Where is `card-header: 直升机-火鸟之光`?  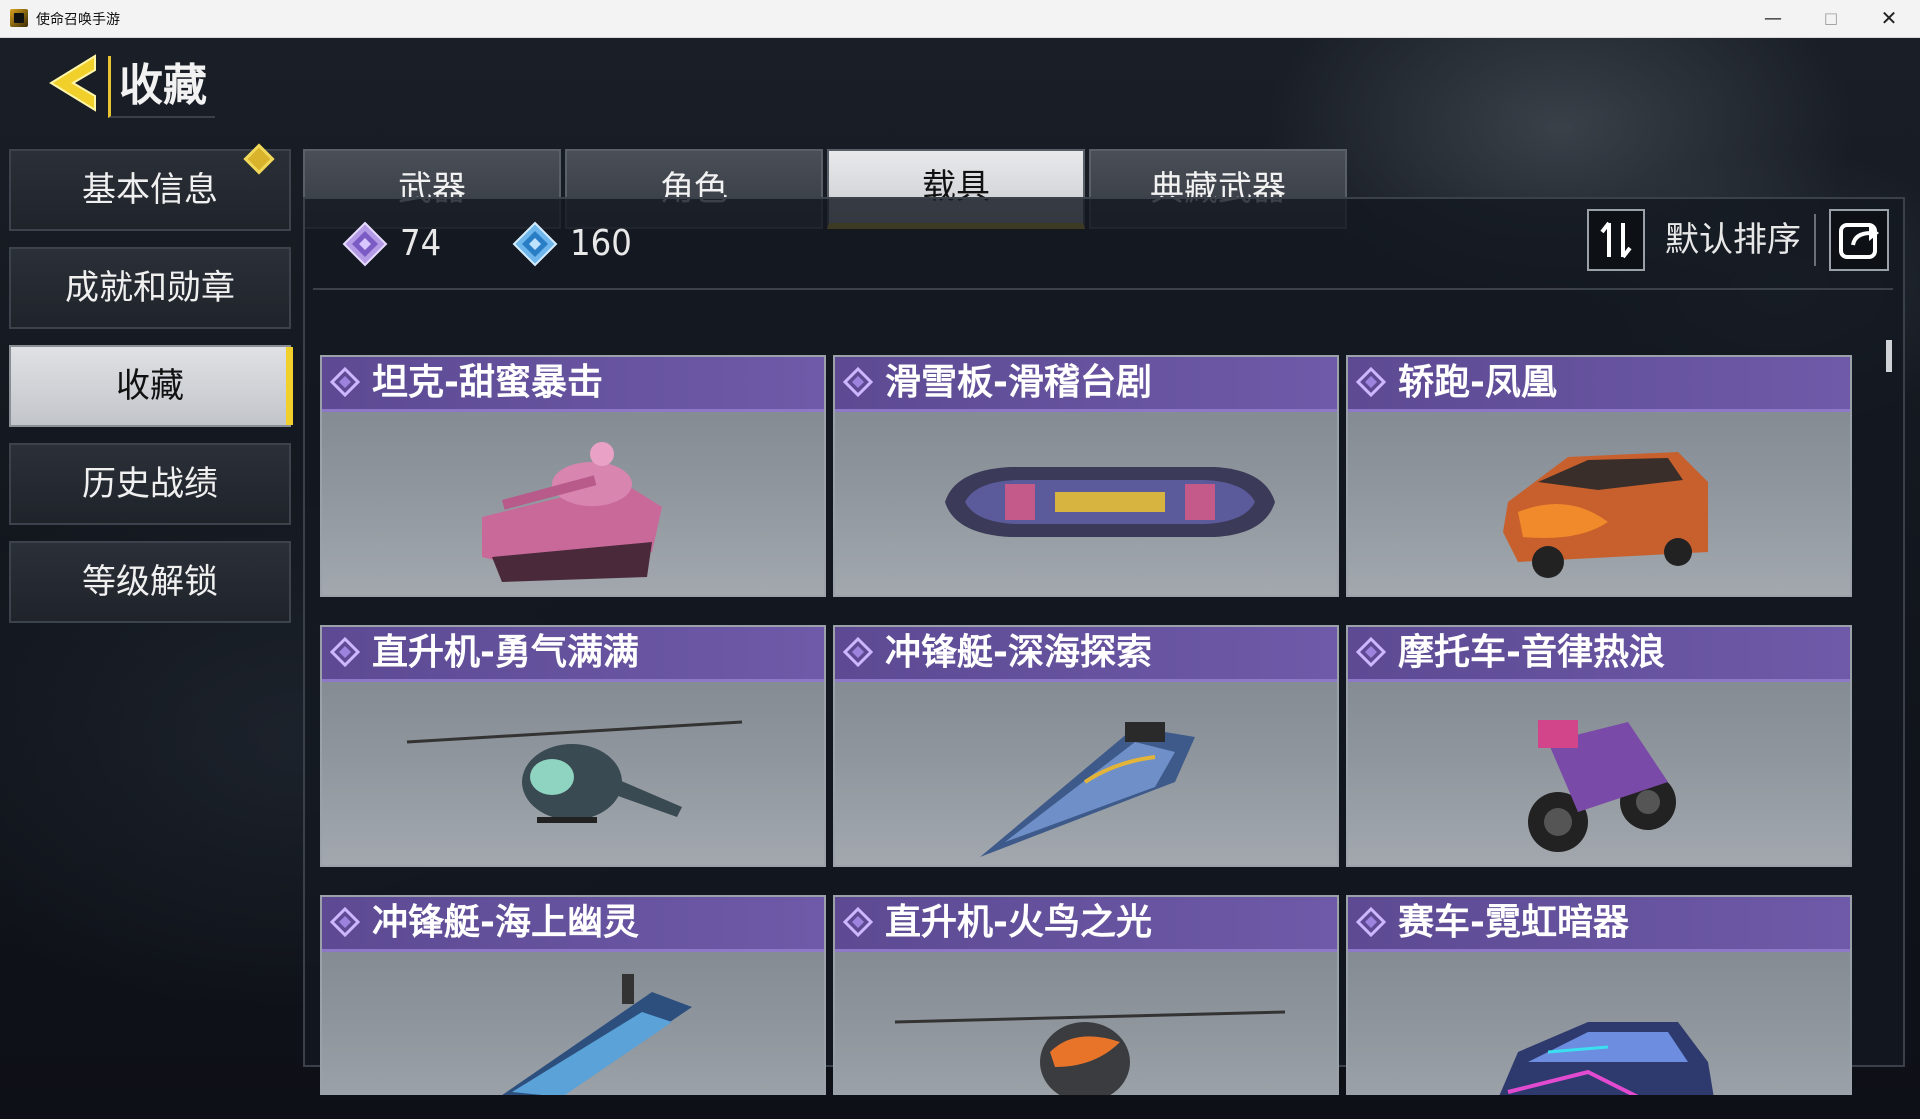
card-header: 直升机-火鸟之光 is located at coordinates (1086, 924).